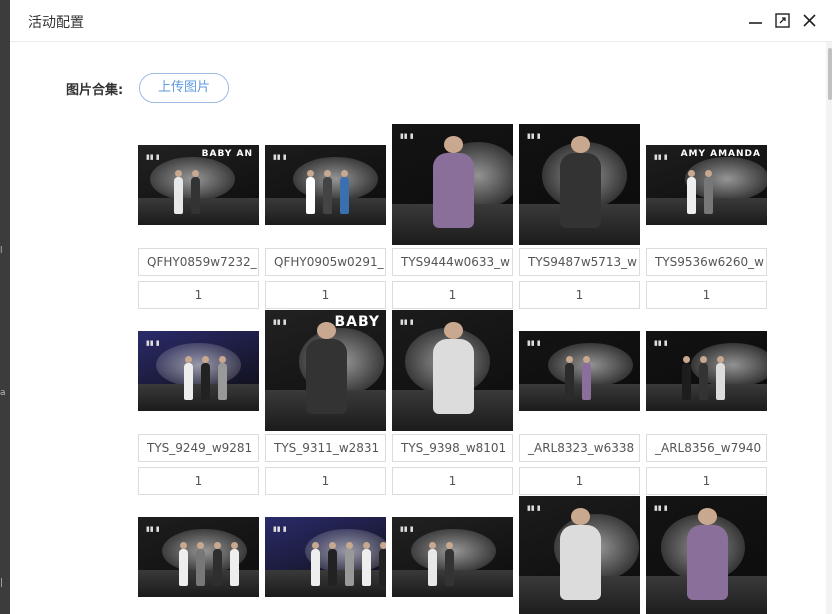 The width and height of the screenshot is (832, 614). I want to click on upload-image-button: 上传图片, so click(184, 88).